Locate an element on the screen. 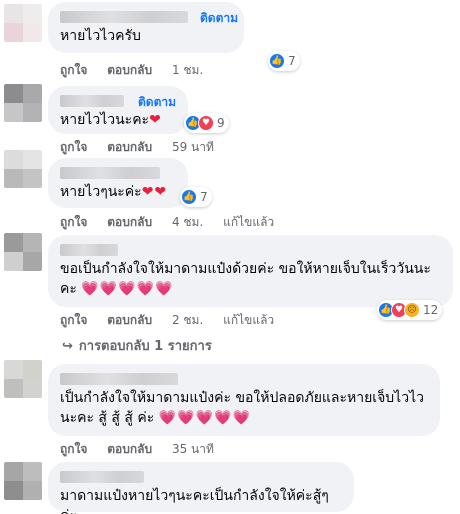 This screenshot has width=460, height=514. comment-actions: ถูกใจ ตอบกลับ 35 นาที is located at coordinates (145, 449).